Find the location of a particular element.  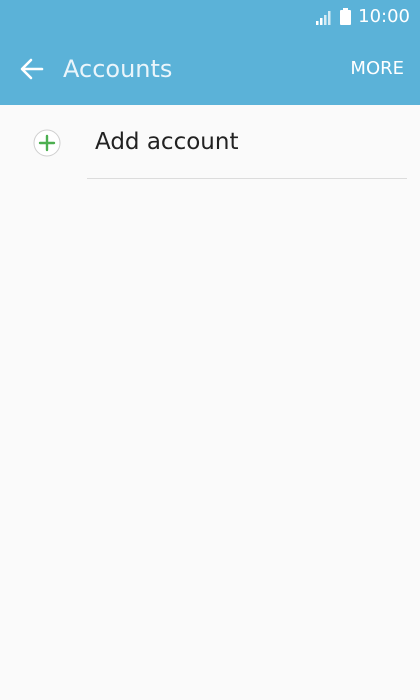

add-account-label: Add account is located at coordinates (167, 142).